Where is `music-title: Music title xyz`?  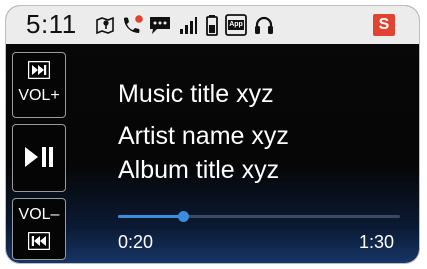 music-title: Music title xyz is located at coordinates (196, 94).